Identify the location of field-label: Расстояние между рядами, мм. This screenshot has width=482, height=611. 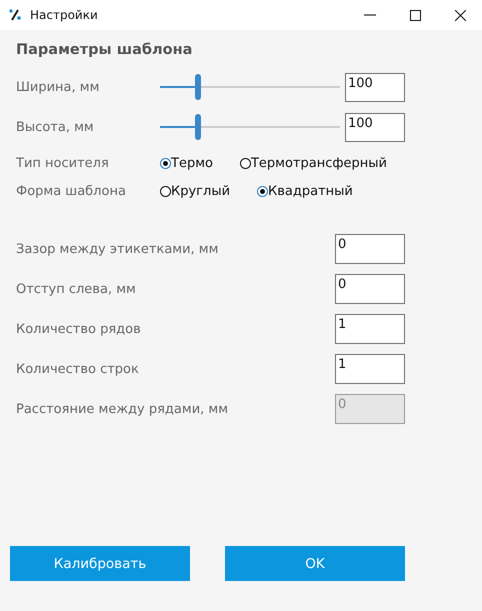
(122, 409).